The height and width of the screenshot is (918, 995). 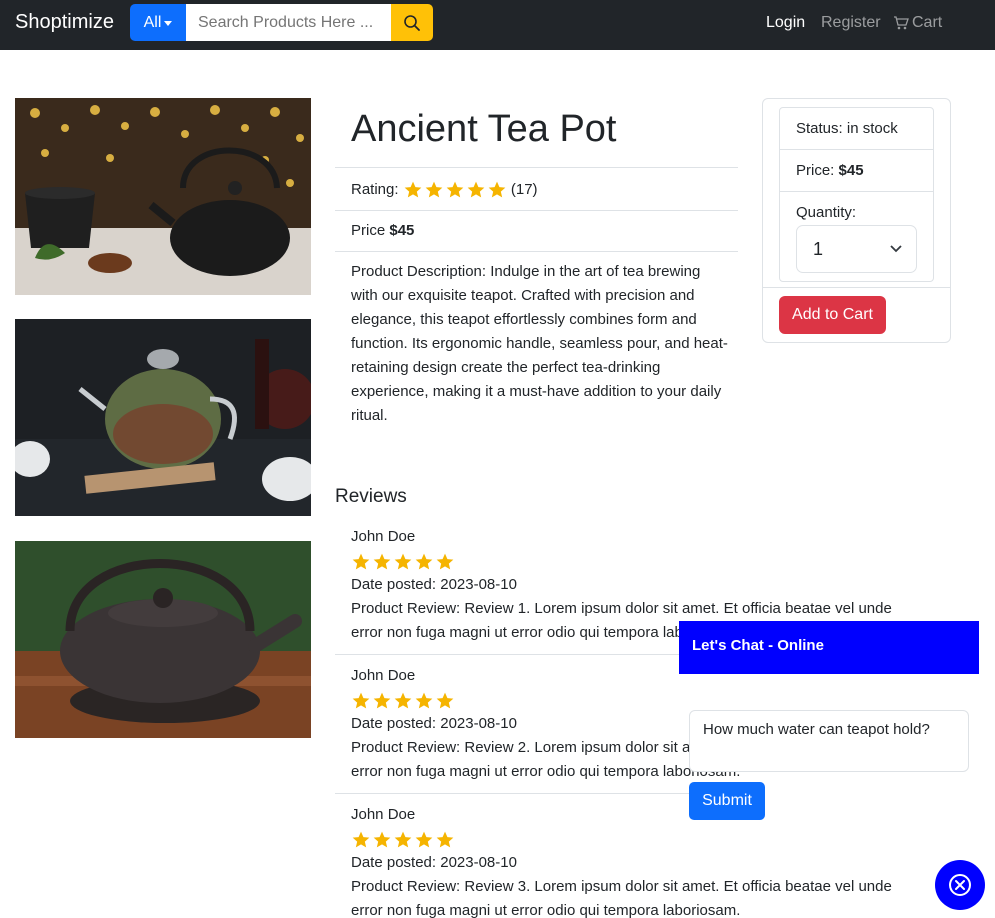 I want to click on price-label: Price, so click(x=368, y=230).